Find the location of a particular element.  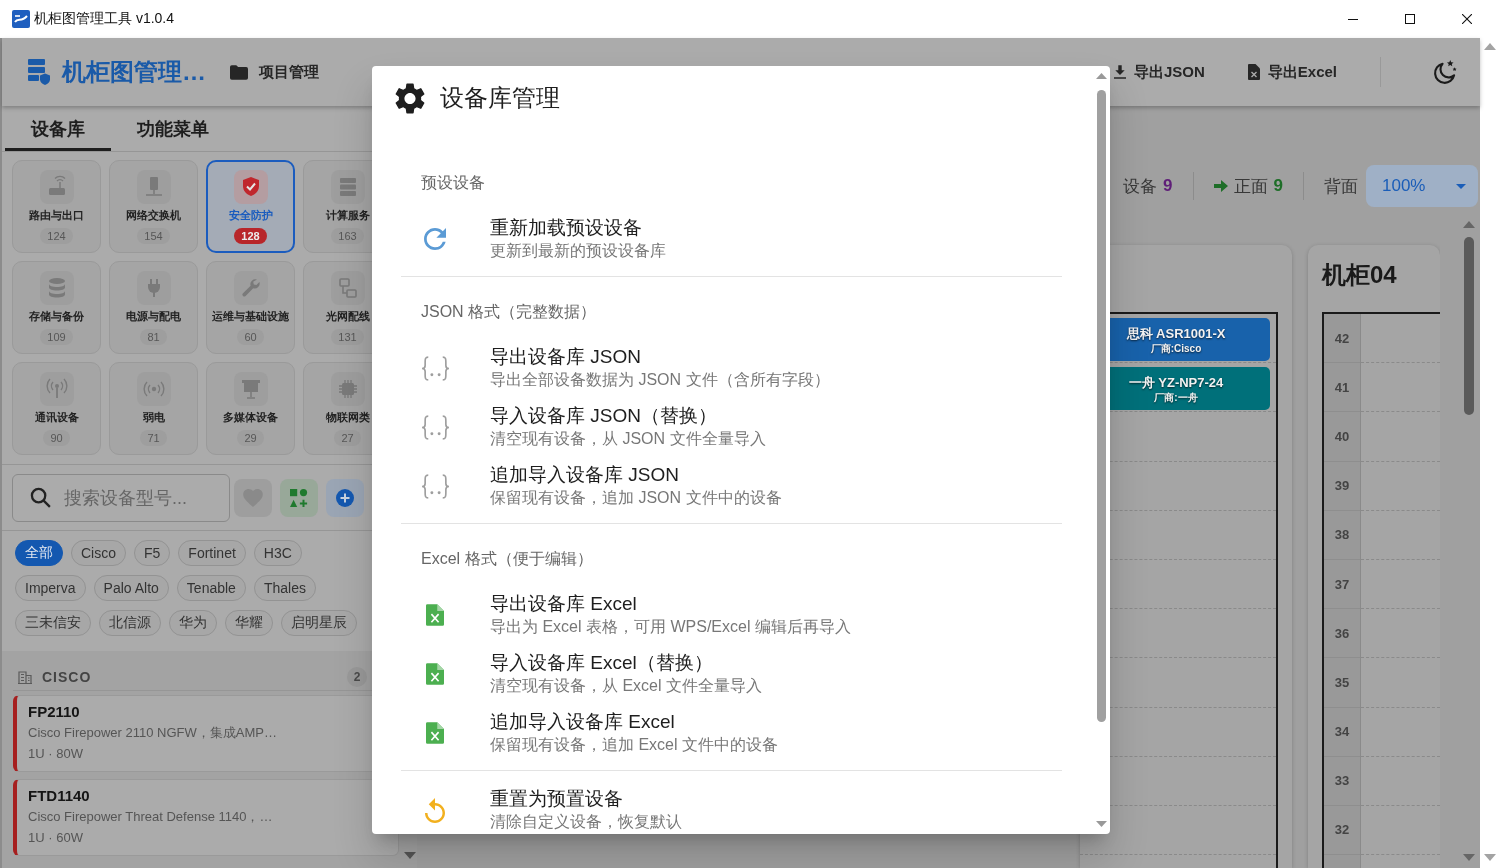

chip-icon is located at coordinates (347, 389).